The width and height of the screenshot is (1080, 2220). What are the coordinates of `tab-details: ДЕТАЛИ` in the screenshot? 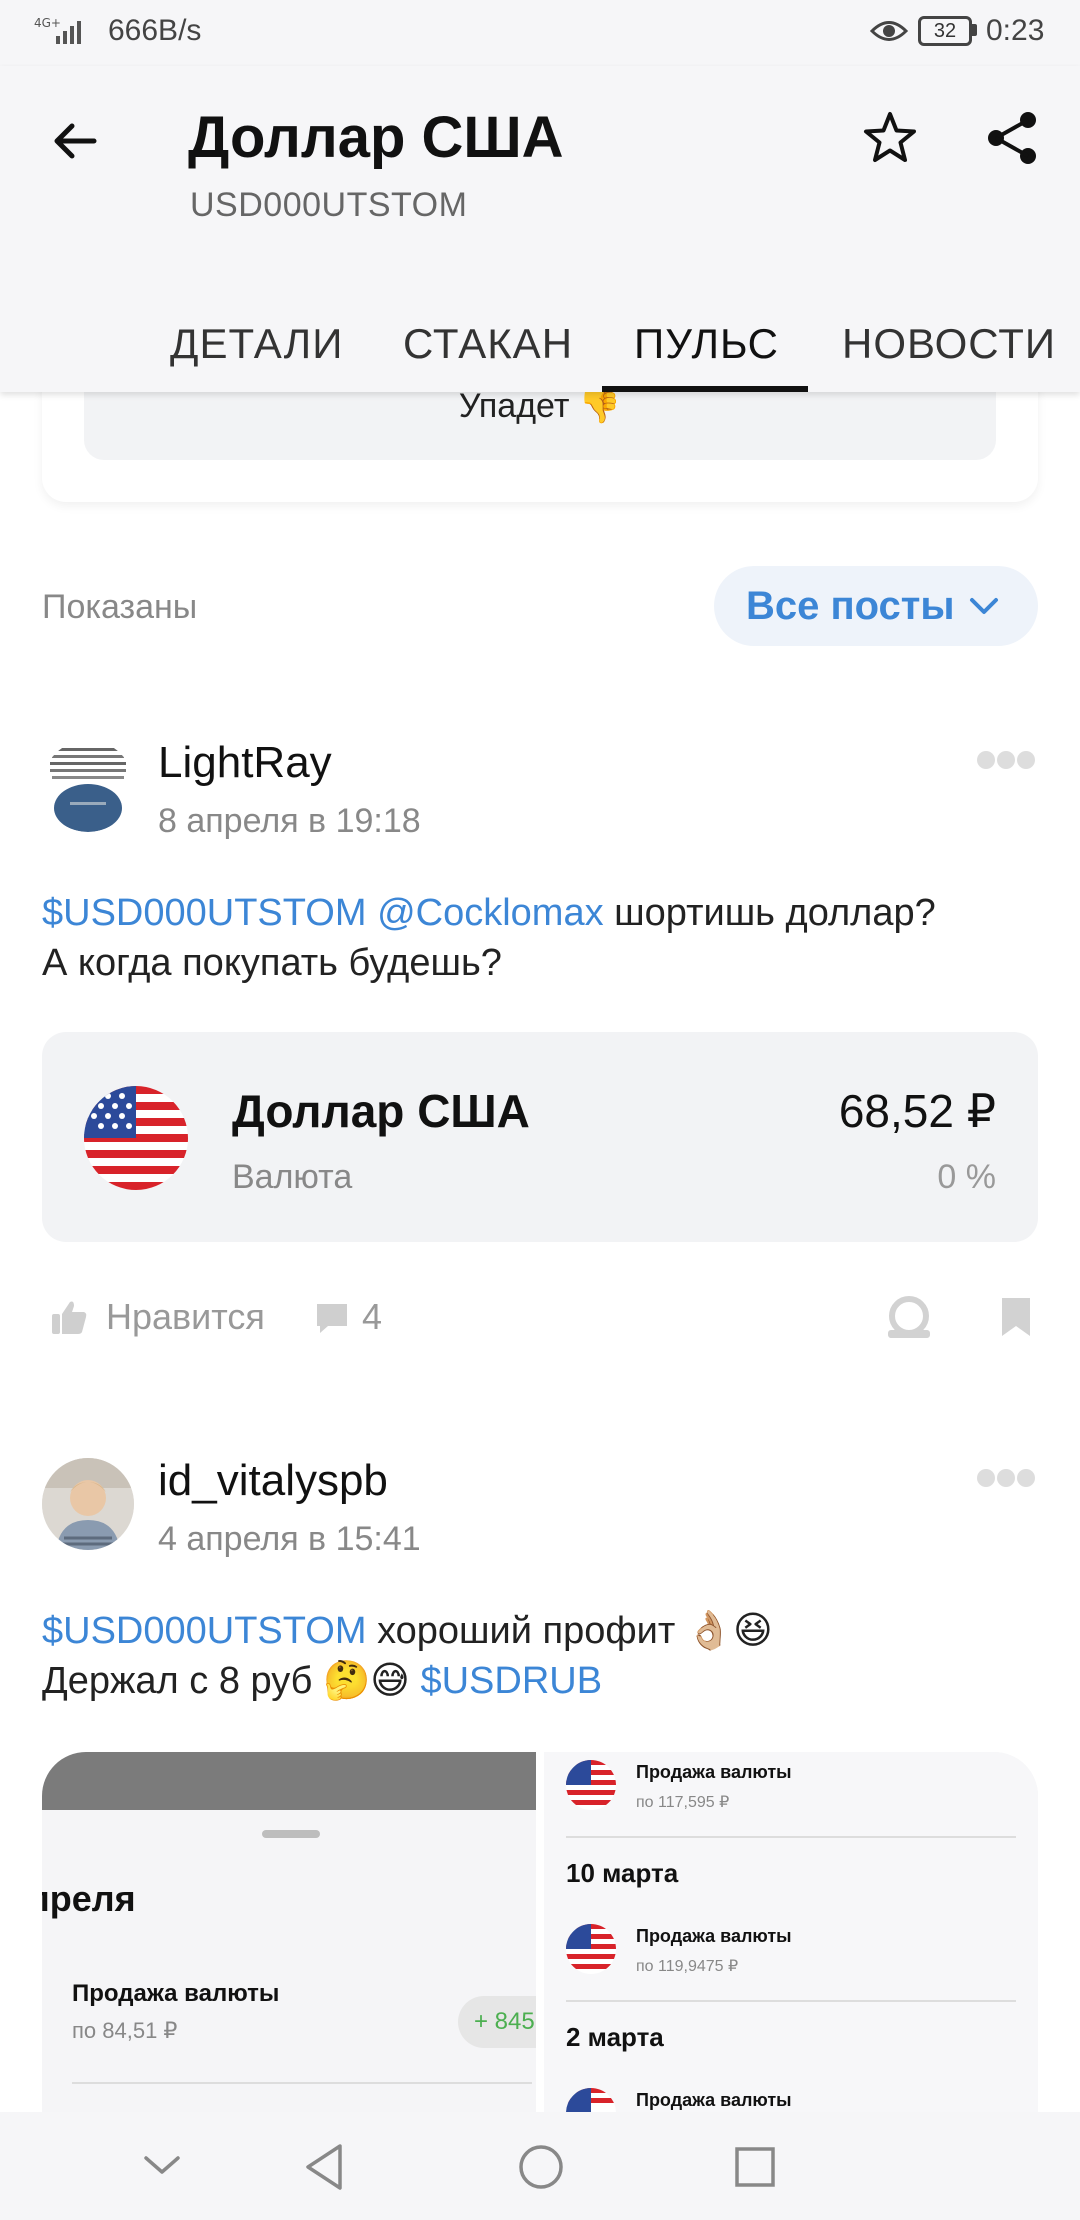 It's located at (256, 344).